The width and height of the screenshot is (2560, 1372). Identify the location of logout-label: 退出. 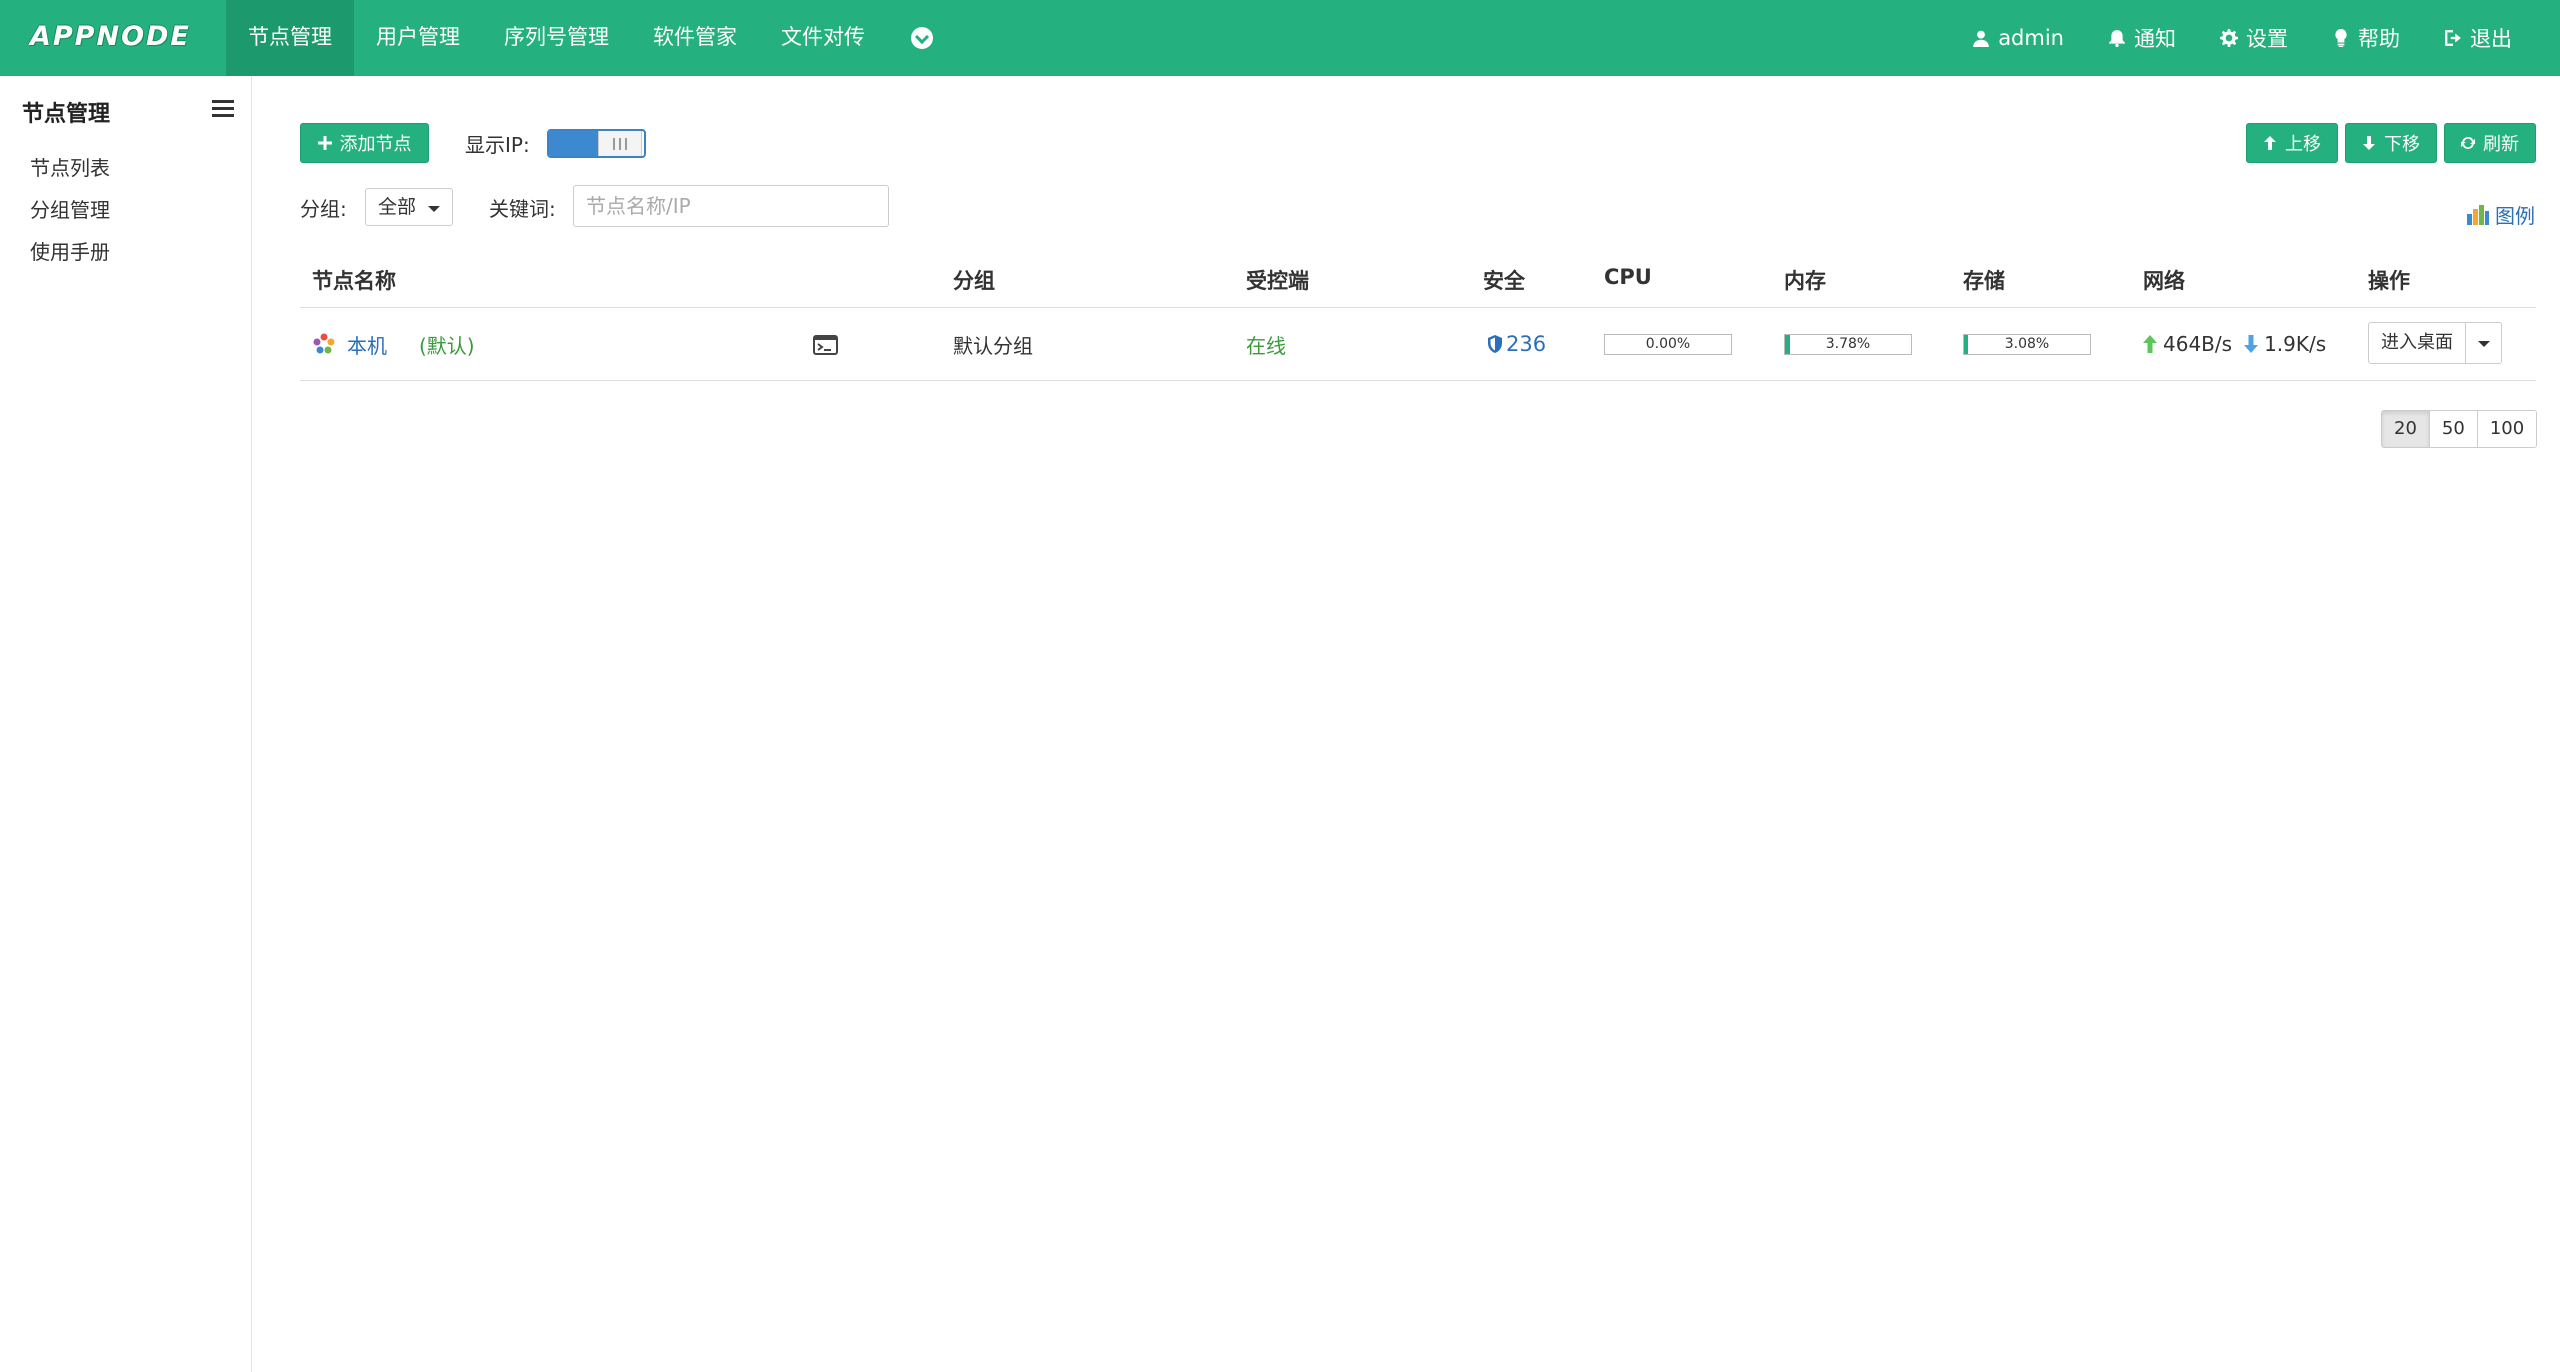
(2491, 39).